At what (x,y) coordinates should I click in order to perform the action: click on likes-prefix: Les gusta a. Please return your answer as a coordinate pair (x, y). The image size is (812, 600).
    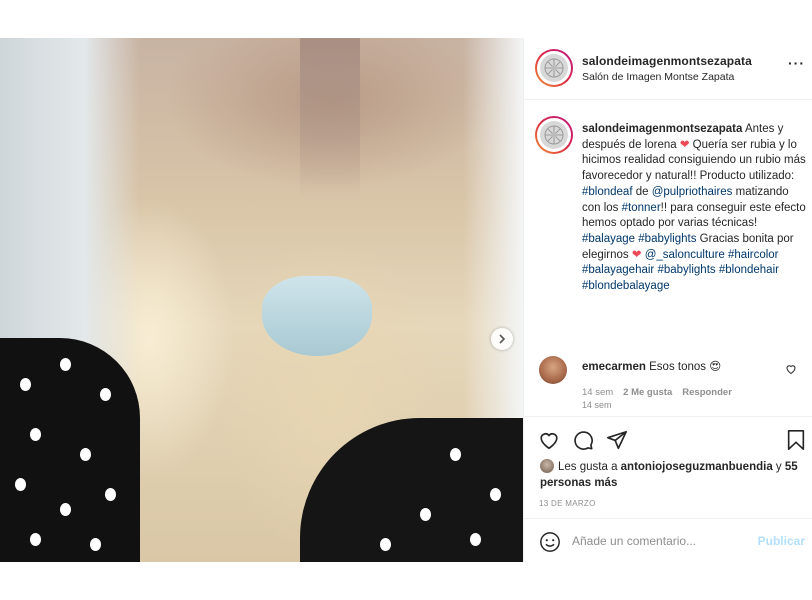
    Looking at the image, I should click on (589, 467).